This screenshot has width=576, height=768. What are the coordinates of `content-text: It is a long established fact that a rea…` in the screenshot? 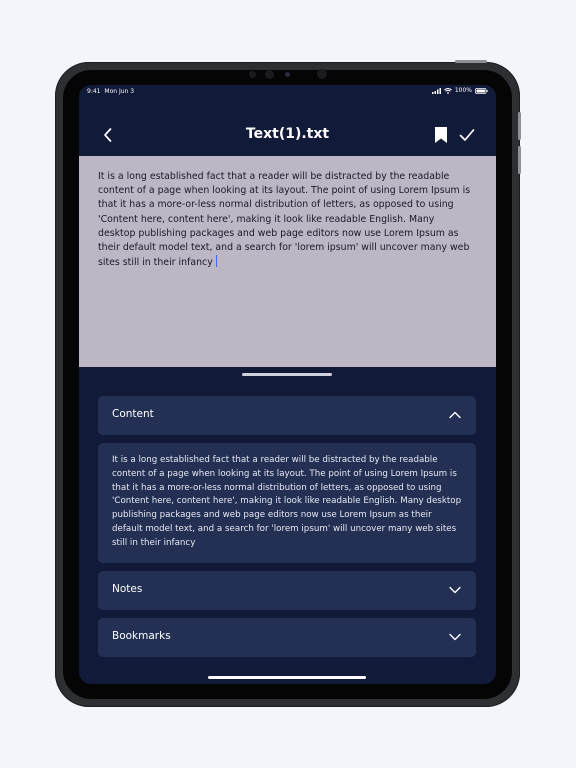 It's located at (287, 501).